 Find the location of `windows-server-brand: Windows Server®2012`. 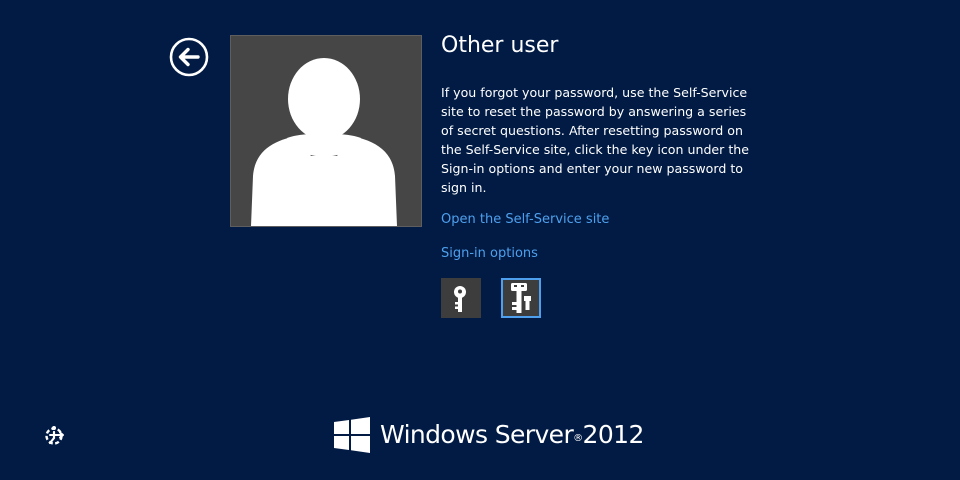

windows-server-brand: Windows Server®2012 is located at coordinates (489, 435).